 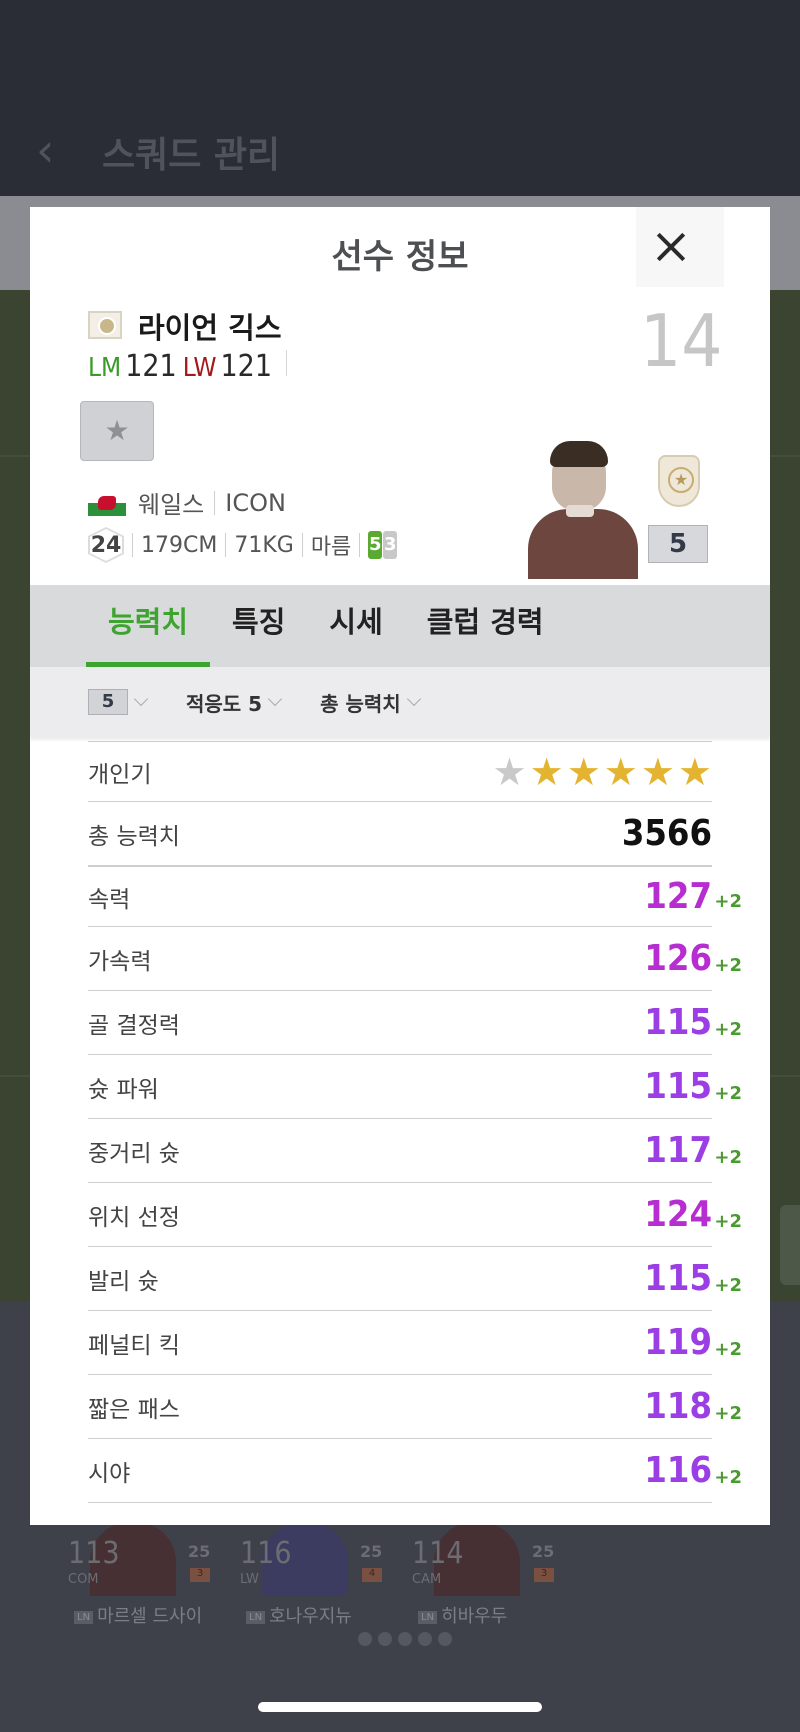 I want to click on enhancement-level-badge: 5, so click(x=678, y=544).